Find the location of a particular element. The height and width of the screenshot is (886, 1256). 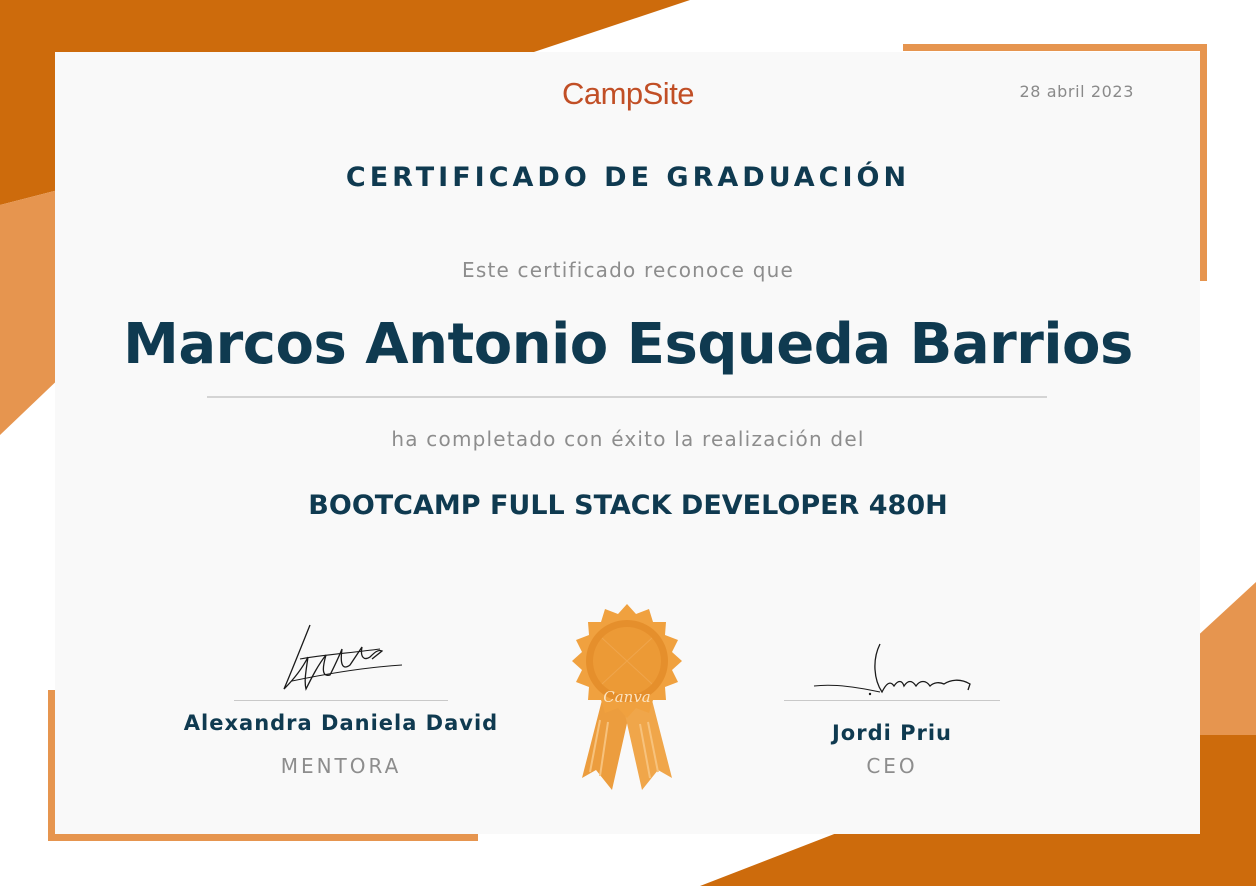

campsite-logo: CampSite is located at coordinates (628, 93).